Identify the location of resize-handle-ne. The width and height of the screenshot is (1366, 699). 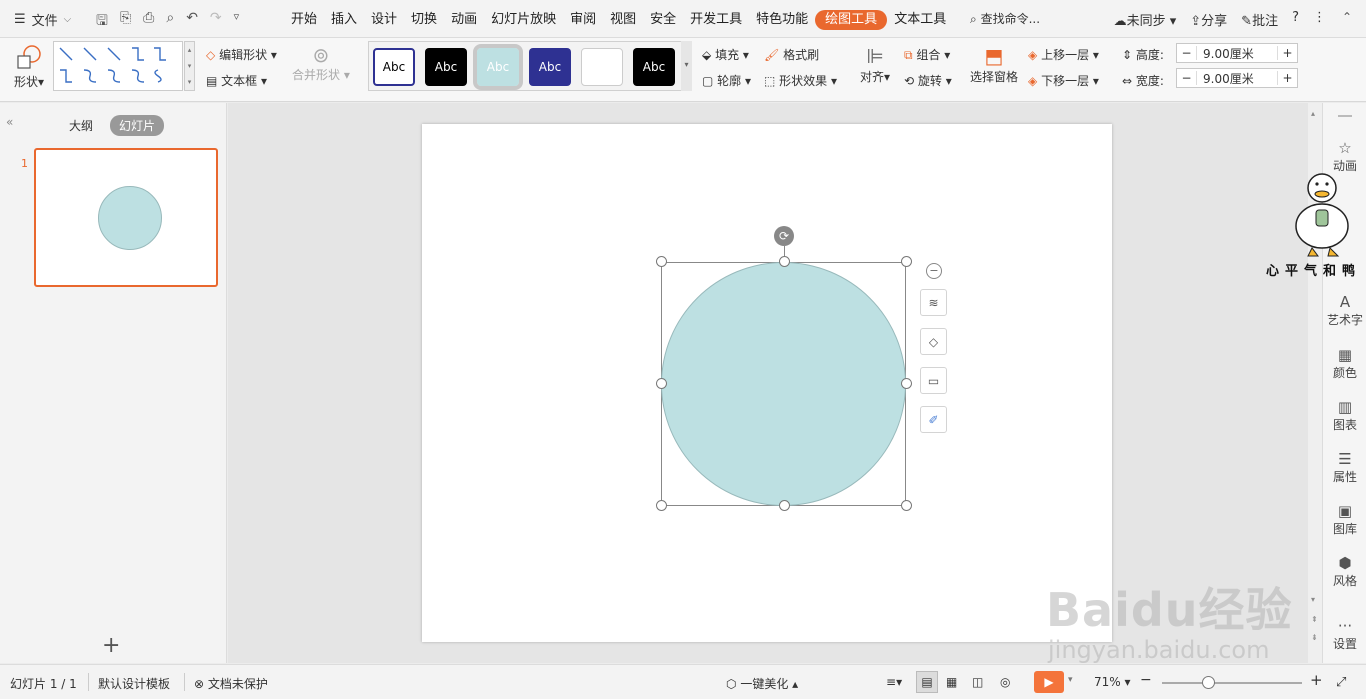
(906, 261).